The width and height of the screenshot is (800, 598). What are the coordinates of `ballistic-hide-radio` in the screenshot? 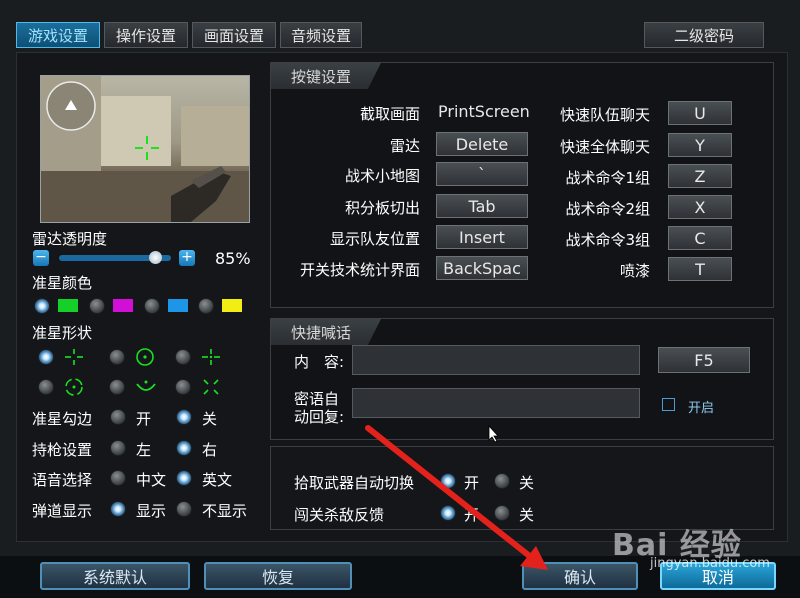 It's located at (184, 509).